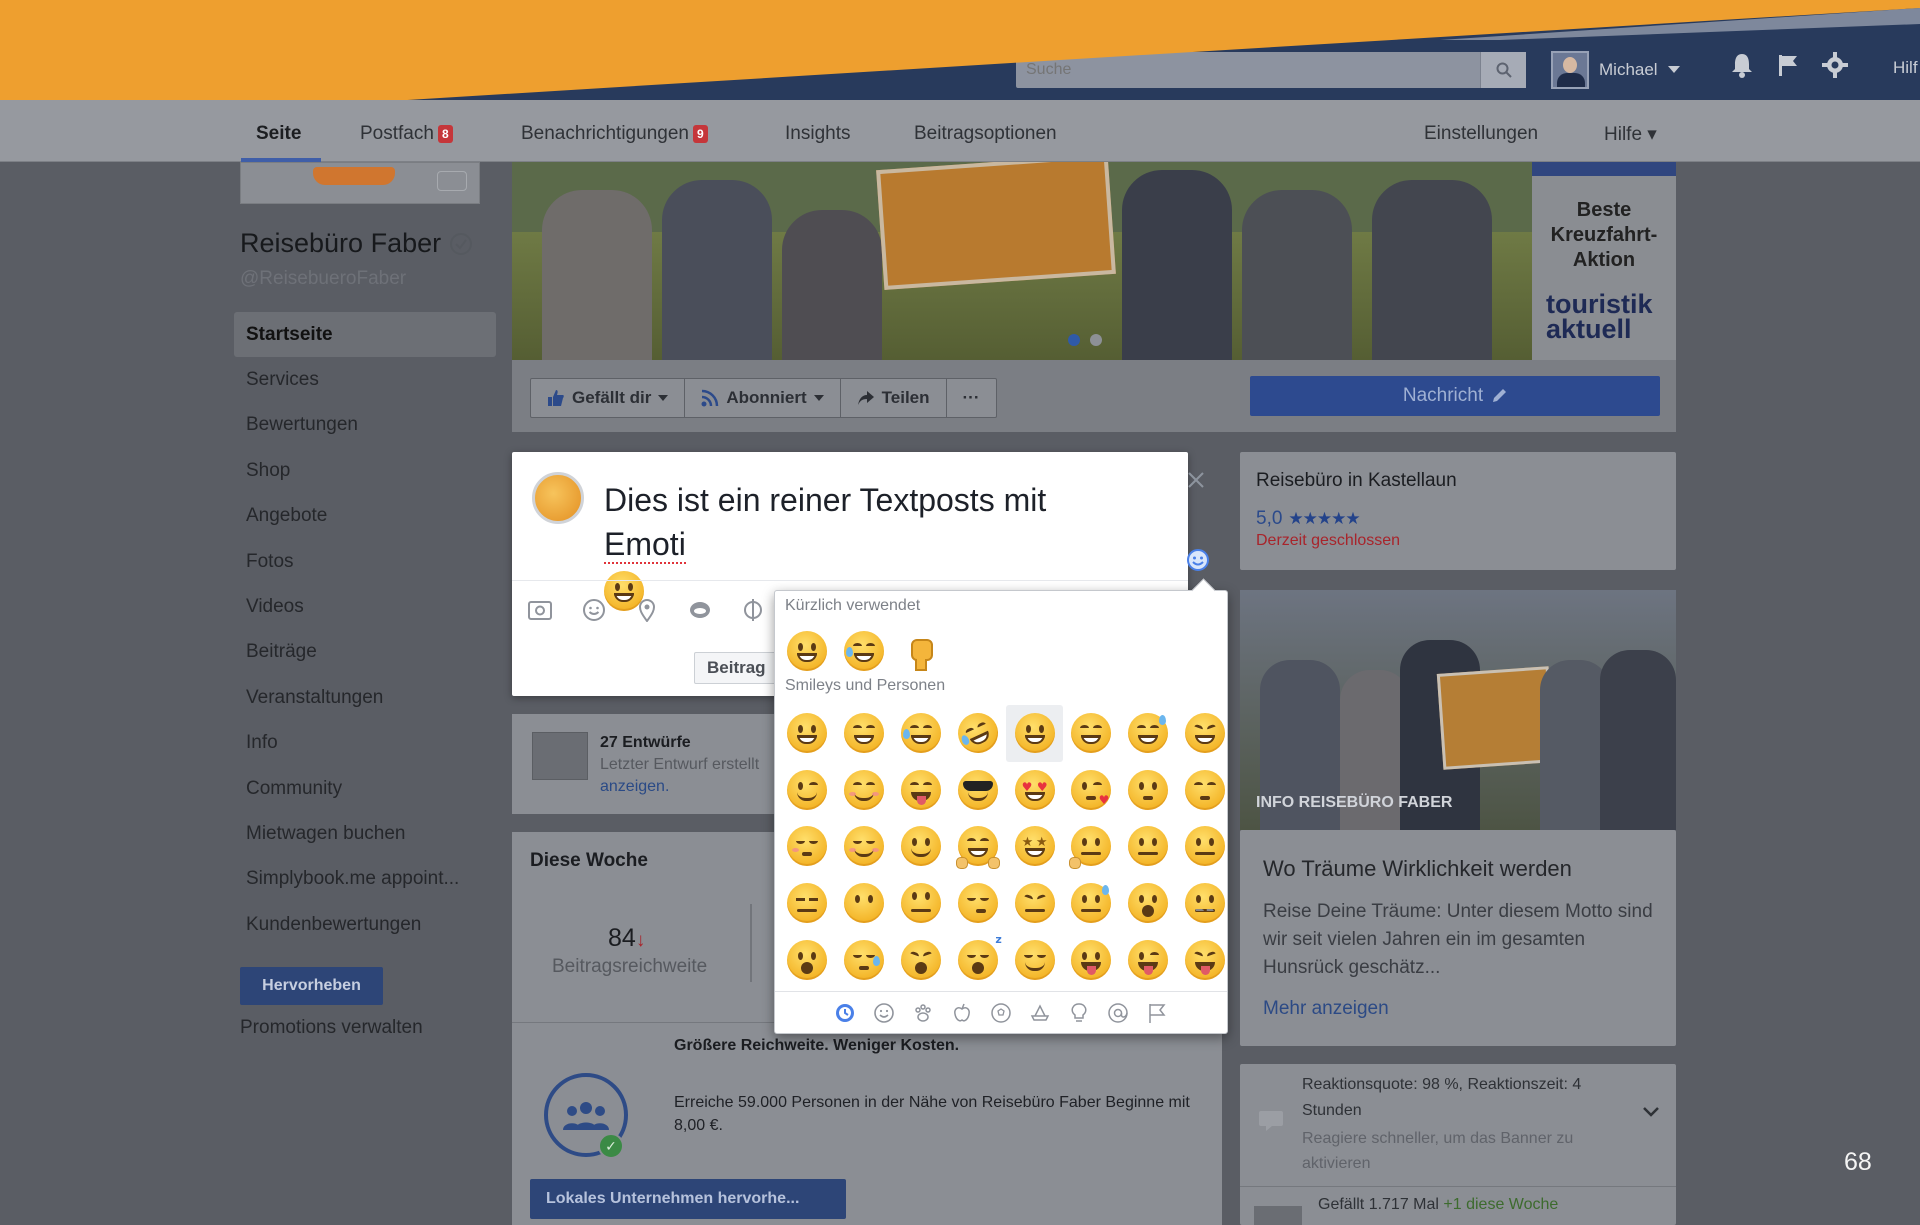 The height and width of the screenshot is (1225, 1920). What do you see at coordinates (921, 846) in the screenshot?
I see `emoji-slight-smile` at bounding box center [921, 846].